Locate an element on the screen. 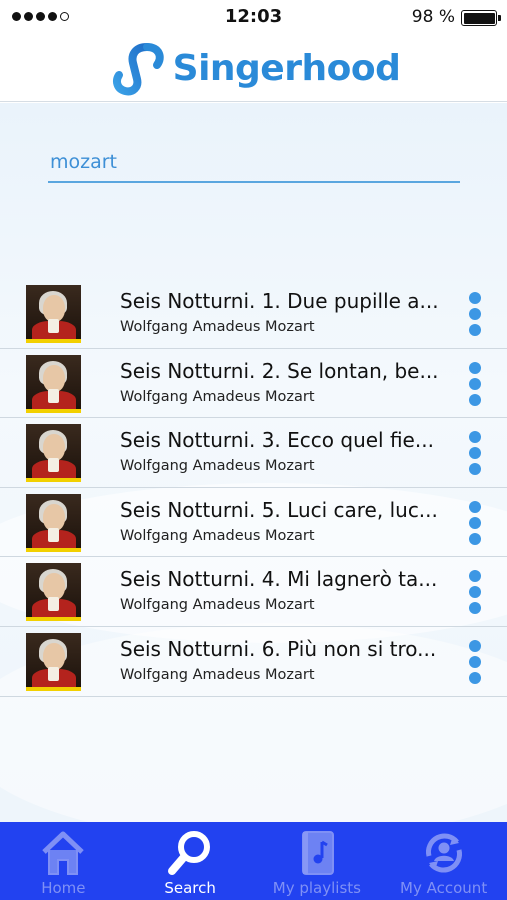 This screenshot has width=507, height=900. tab-label: My playlists is located at coordinates (316, 888).